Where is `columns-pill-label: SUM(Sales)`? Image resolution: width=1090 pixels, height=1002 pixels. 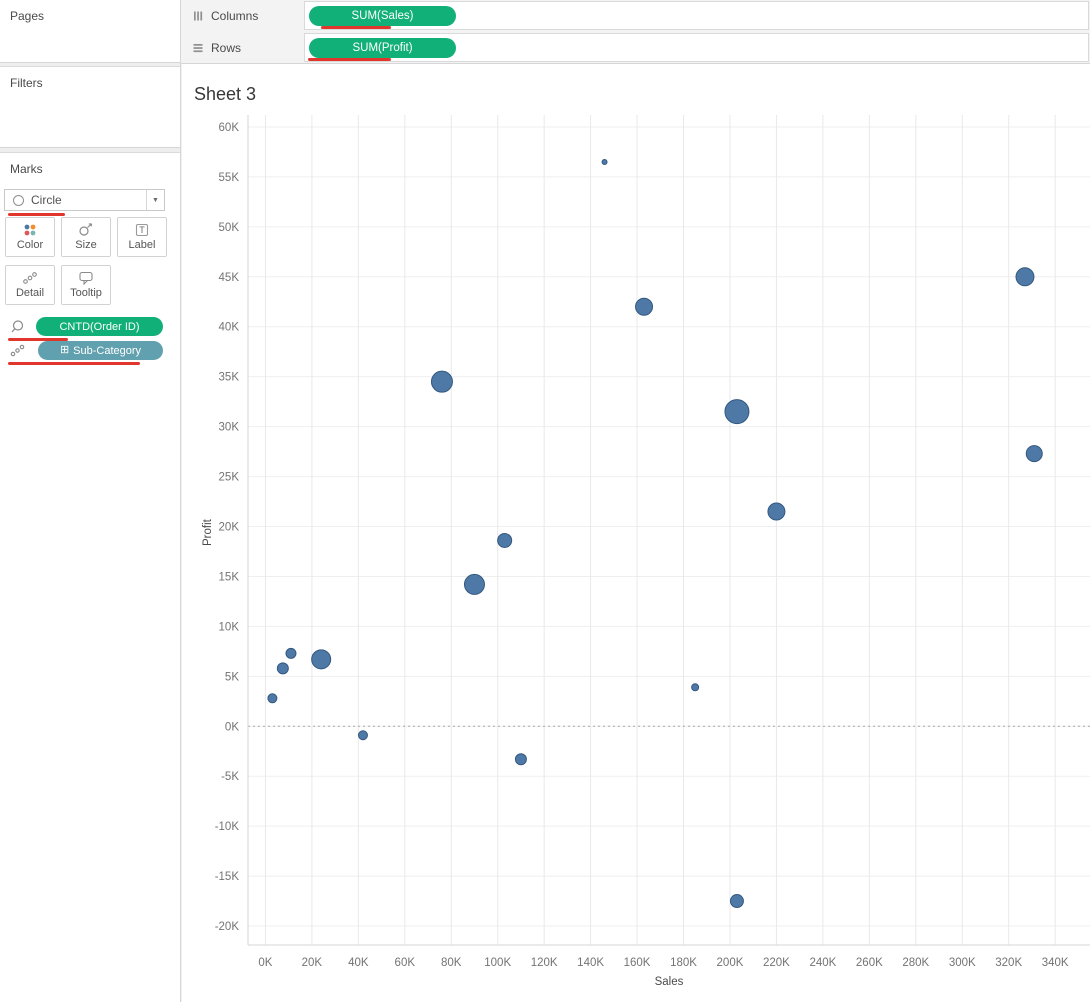 columns-pill-label: SUM(Sales) is located at coordinates (382, 15).